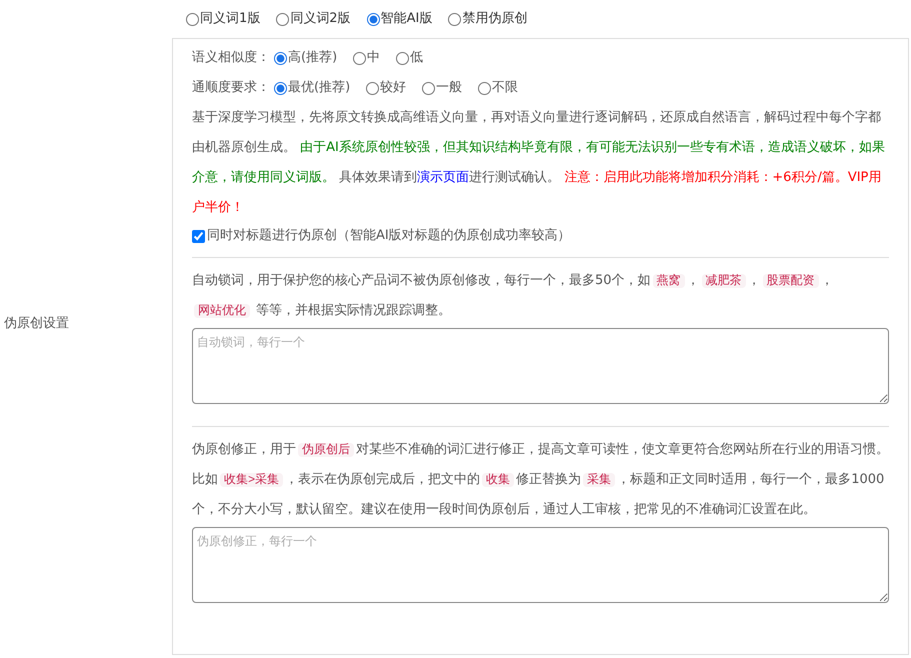 The width and height of the screenshot is (911, 658). What do you see at coordinates (319, 88) in the screenshot?
I see `option-label: 最优(推荐)` at bounding box center [319, 88].